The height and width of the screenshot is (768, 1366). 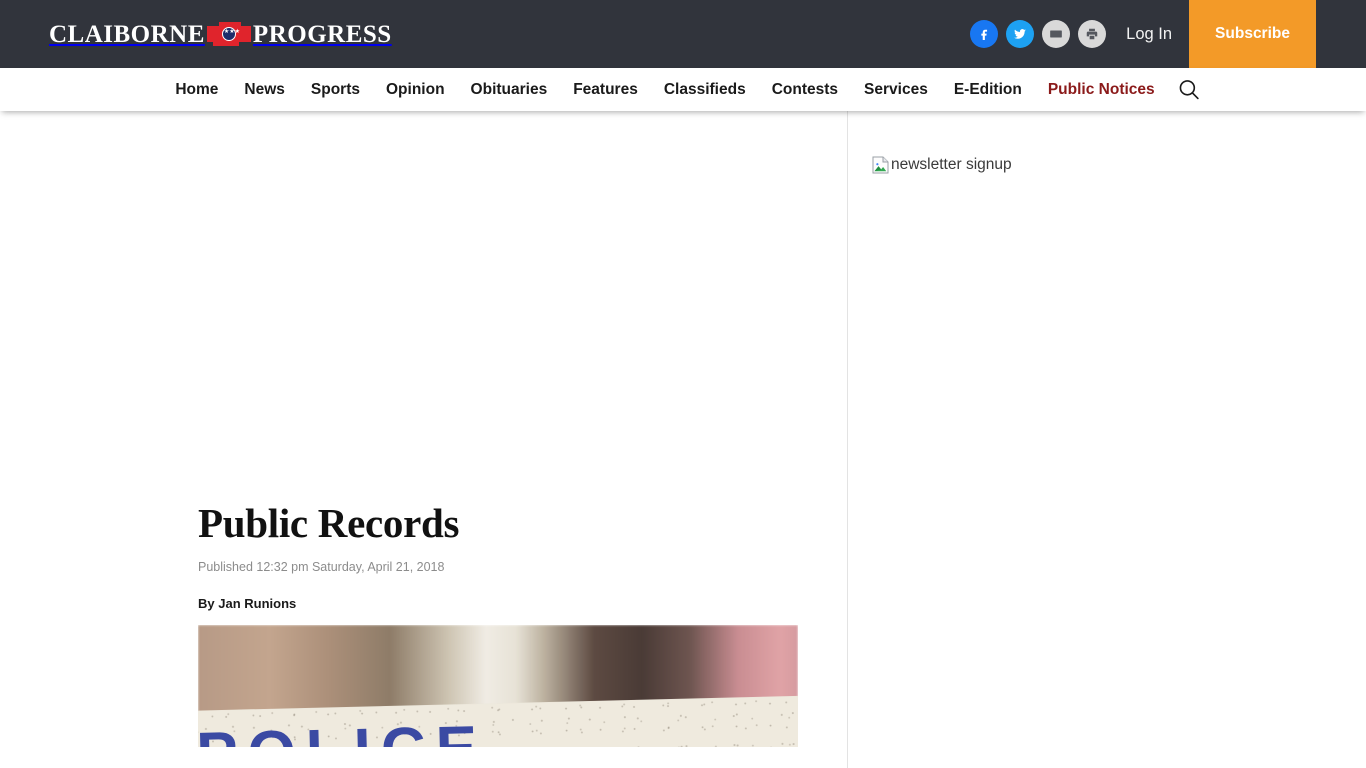 What do you see at coordinates (1038, 34) in the screenshot?
I see `social-icon-group` at bounding box center [1038, 34].